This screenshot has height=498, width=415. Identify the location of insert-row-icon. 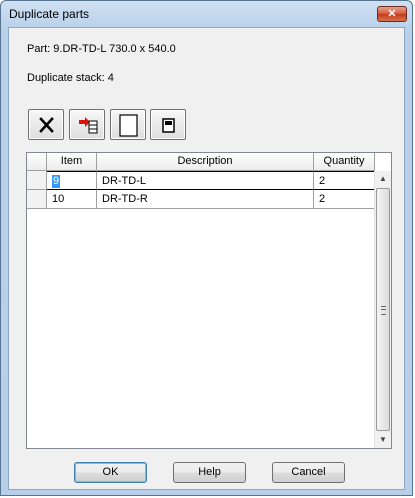
(88, 125).